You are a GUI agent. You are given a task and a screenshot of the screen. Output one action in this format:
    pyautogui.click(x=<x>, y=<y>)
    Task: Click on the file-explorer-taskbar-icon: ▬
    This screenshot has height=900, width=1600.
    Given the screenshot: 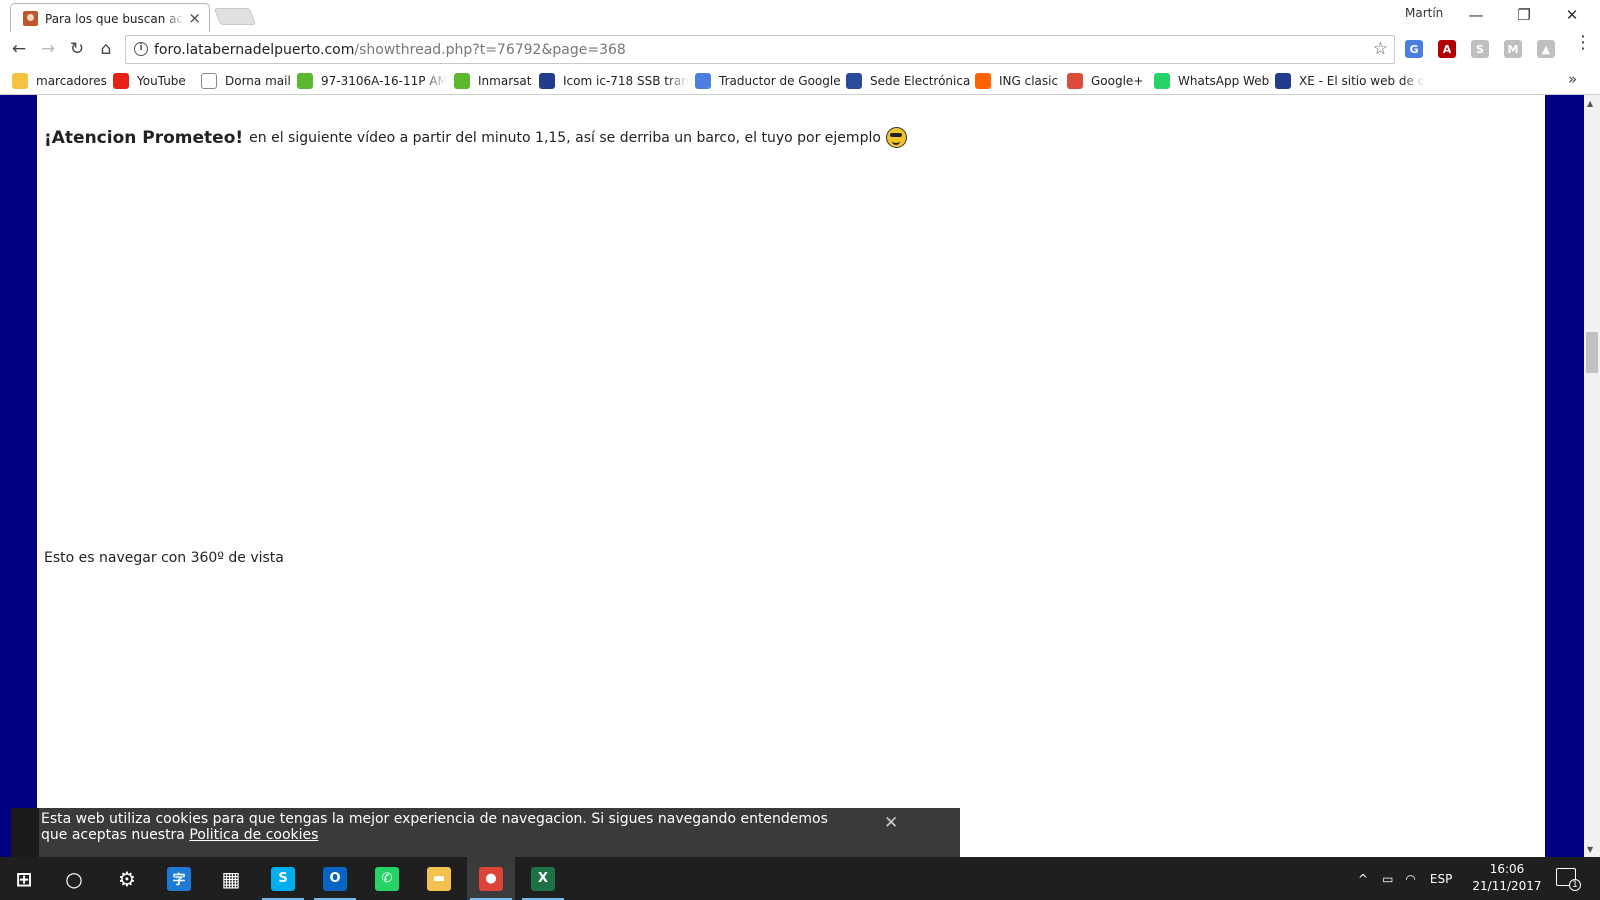 What is the action you would take?
    pyautogui.click(x=439, y=878)
    